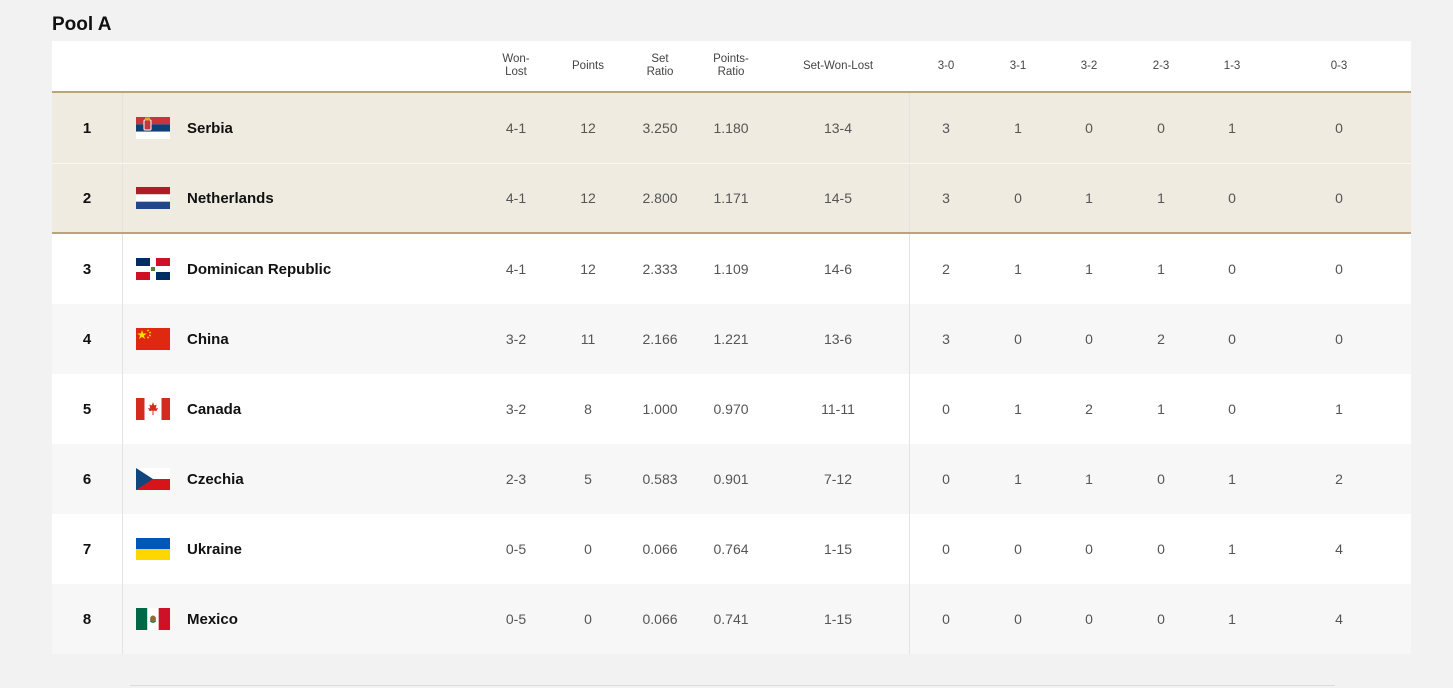 The height and width of the screenshot is (688, 1453). I want to click on team-name: Mexico, so click(212, 619).